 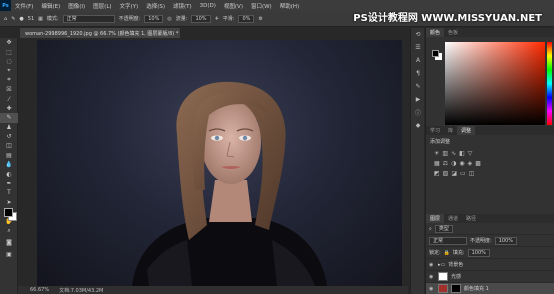 What do you see at coordinates (260, 19) in the screenshot?
I see `settings-gear-icon: ⚙` at bounding box center [260, 19].